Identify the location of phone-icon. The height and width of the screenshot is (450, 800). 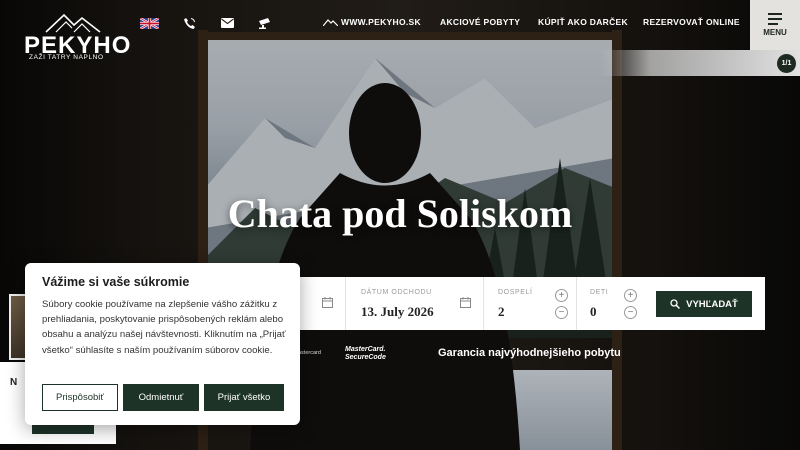
(189, 23).